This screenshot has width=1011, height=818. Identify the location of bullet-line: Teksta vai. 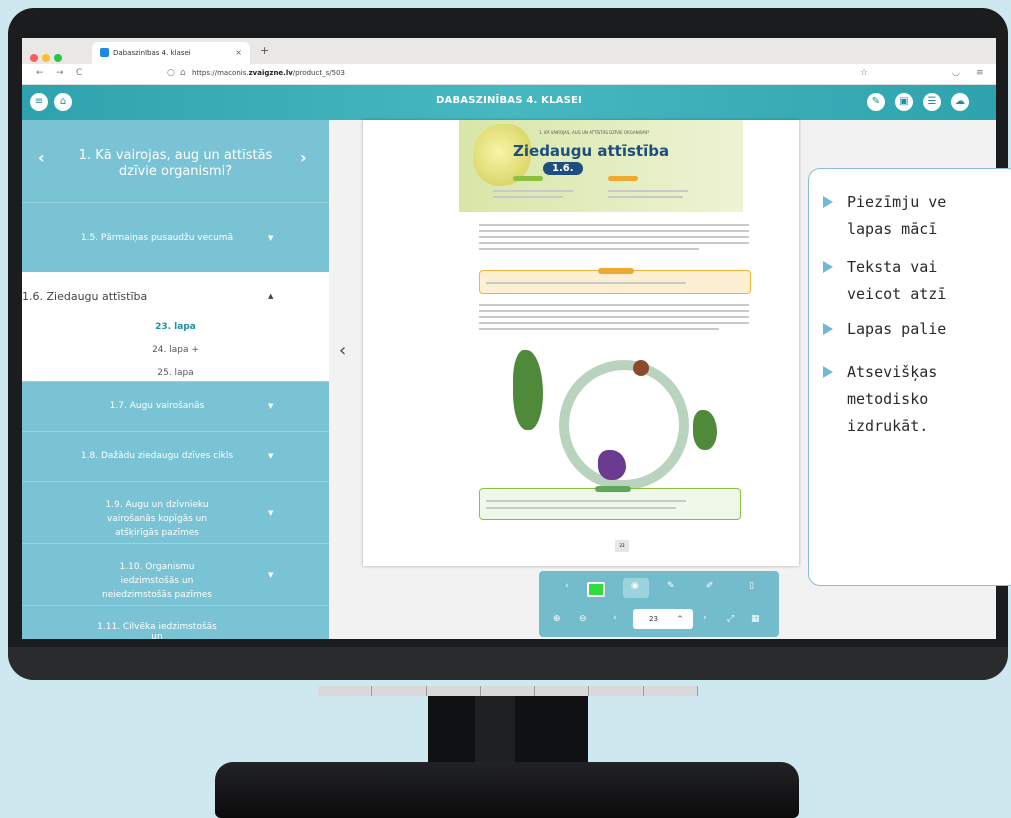
(892, 267).